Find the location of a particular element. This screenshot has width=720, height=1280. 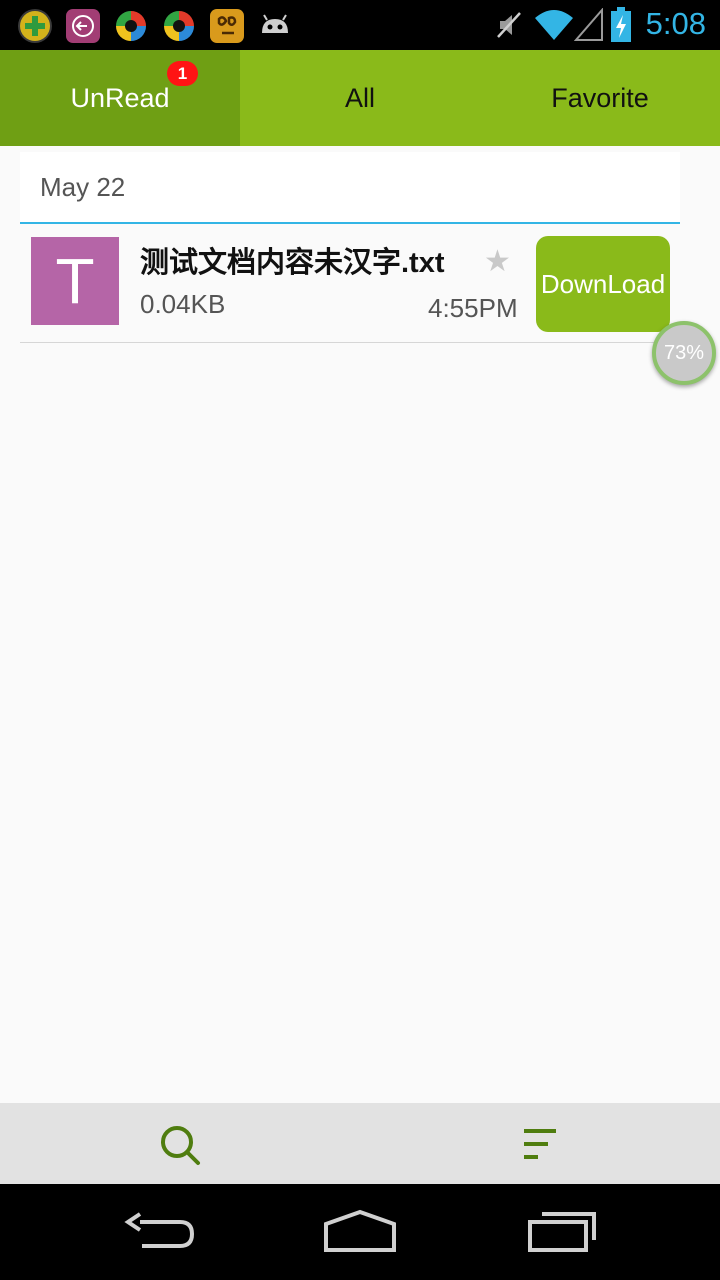

tab-all: All is located at coordinates (360, 98).